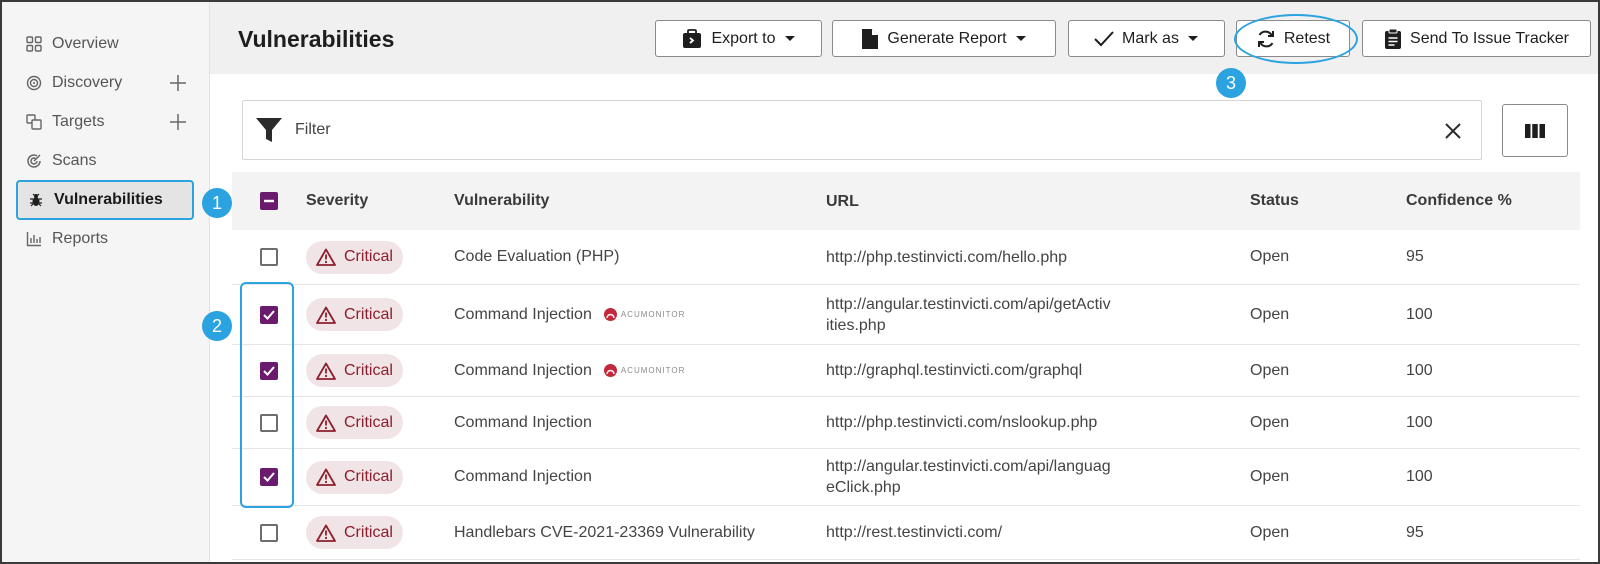 The image size is (1600, 564). Describe the element at coordinates (313, 129) in the screenshot. I see `filter-label: Filter` at that location.